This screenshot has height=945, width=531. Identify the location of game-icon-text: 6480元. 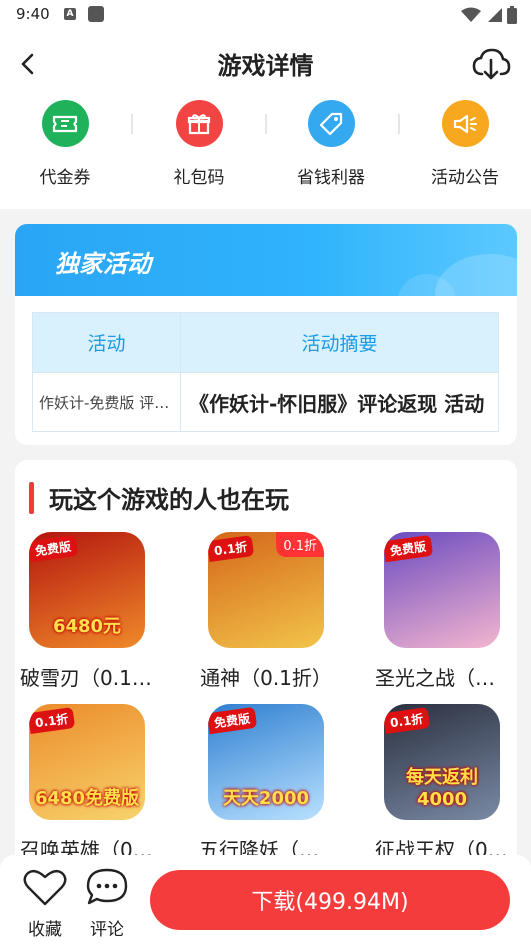
(87, 626).